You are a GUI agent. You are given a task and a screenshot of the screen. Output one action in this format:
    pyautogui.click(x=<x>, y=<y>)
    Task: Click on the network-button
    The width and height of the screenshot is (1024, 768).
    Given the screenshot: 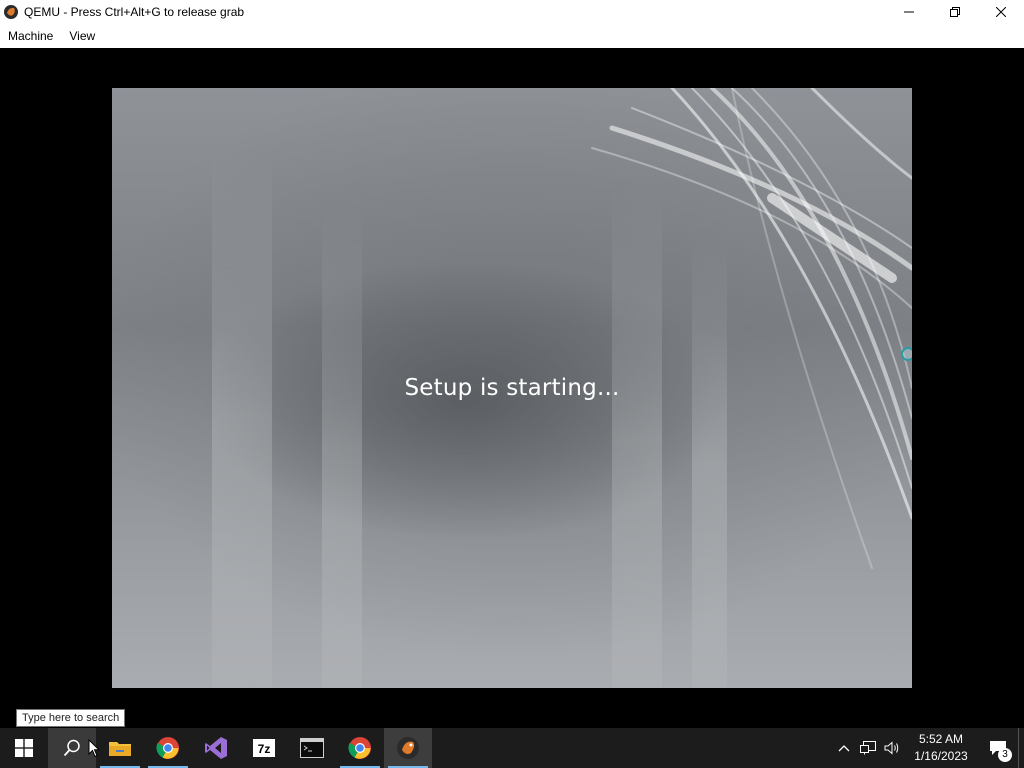 What is the action you would take?
    pyautogui.click(x=868, y=748)
    